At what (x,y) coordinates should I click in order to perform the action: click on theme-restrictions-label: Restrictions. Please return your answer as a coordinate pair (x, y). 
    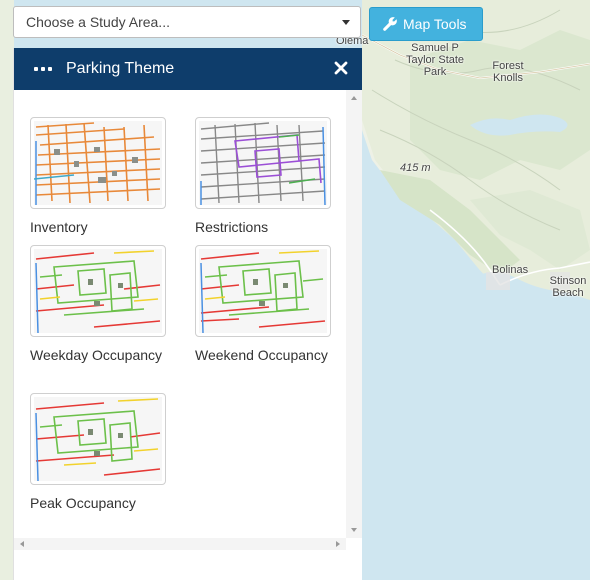
    Looking at the image, I should click on (232, 227).